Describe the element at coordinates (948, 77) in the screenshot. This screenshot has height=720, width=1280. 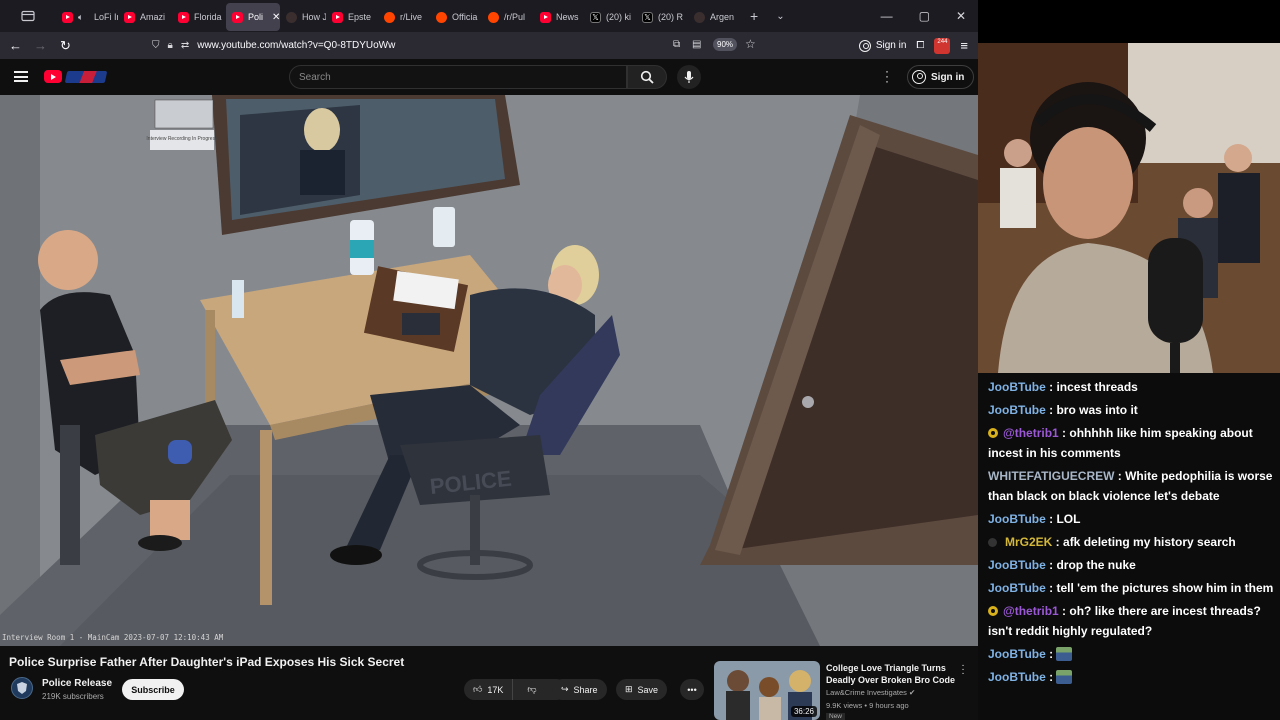
I see `youtube-sign-in-label: Sign in` at that location.